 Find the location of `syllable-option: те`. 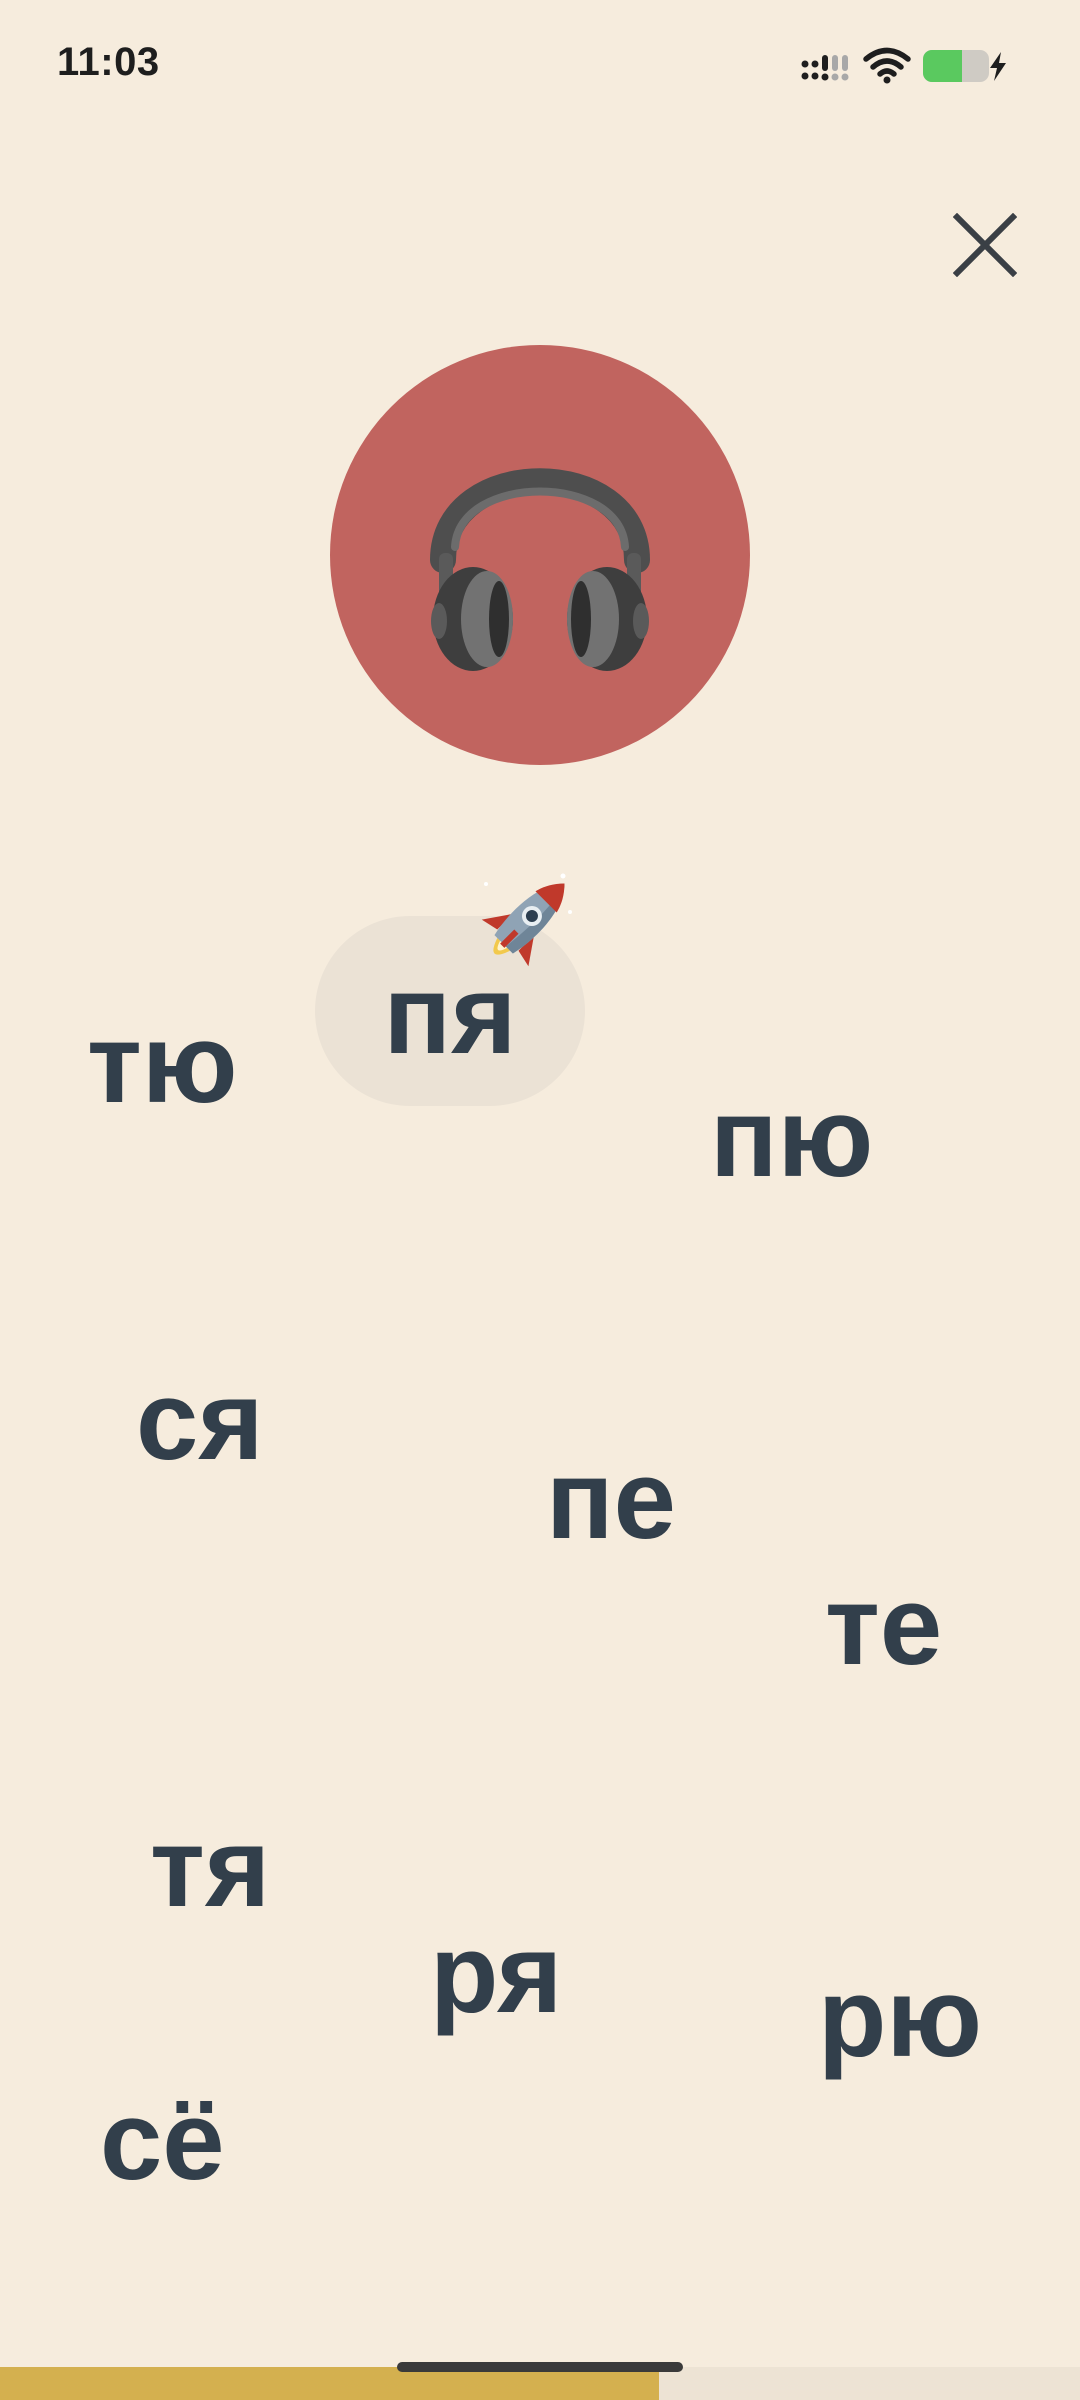

syllable-option: те is located at coordinates (883, 1626).